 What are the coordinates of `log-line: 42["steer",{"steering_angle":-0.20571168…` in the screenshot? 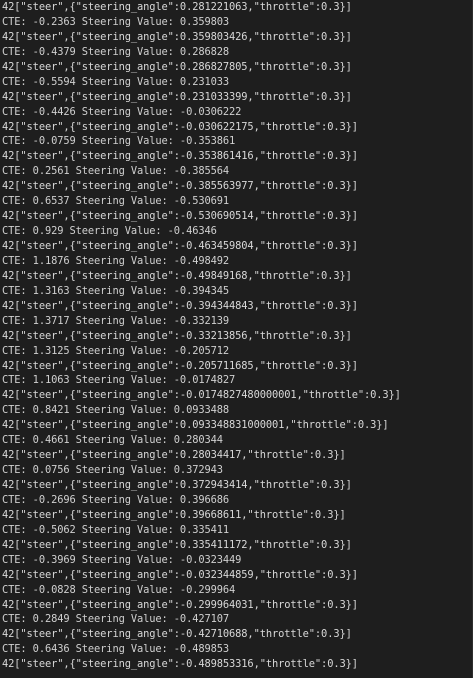 It's located at (180, 365).